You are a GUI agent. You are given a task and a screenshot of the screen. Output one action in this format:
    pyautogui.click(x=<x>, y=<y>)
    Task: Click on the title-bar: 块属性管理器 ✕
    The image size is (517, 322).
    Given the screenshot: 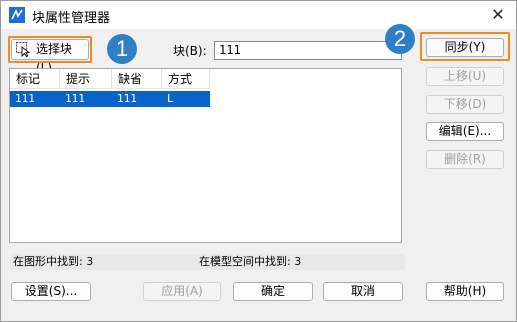 What is the action you would take?
    pyautogui.click(x=258, y=15)
    